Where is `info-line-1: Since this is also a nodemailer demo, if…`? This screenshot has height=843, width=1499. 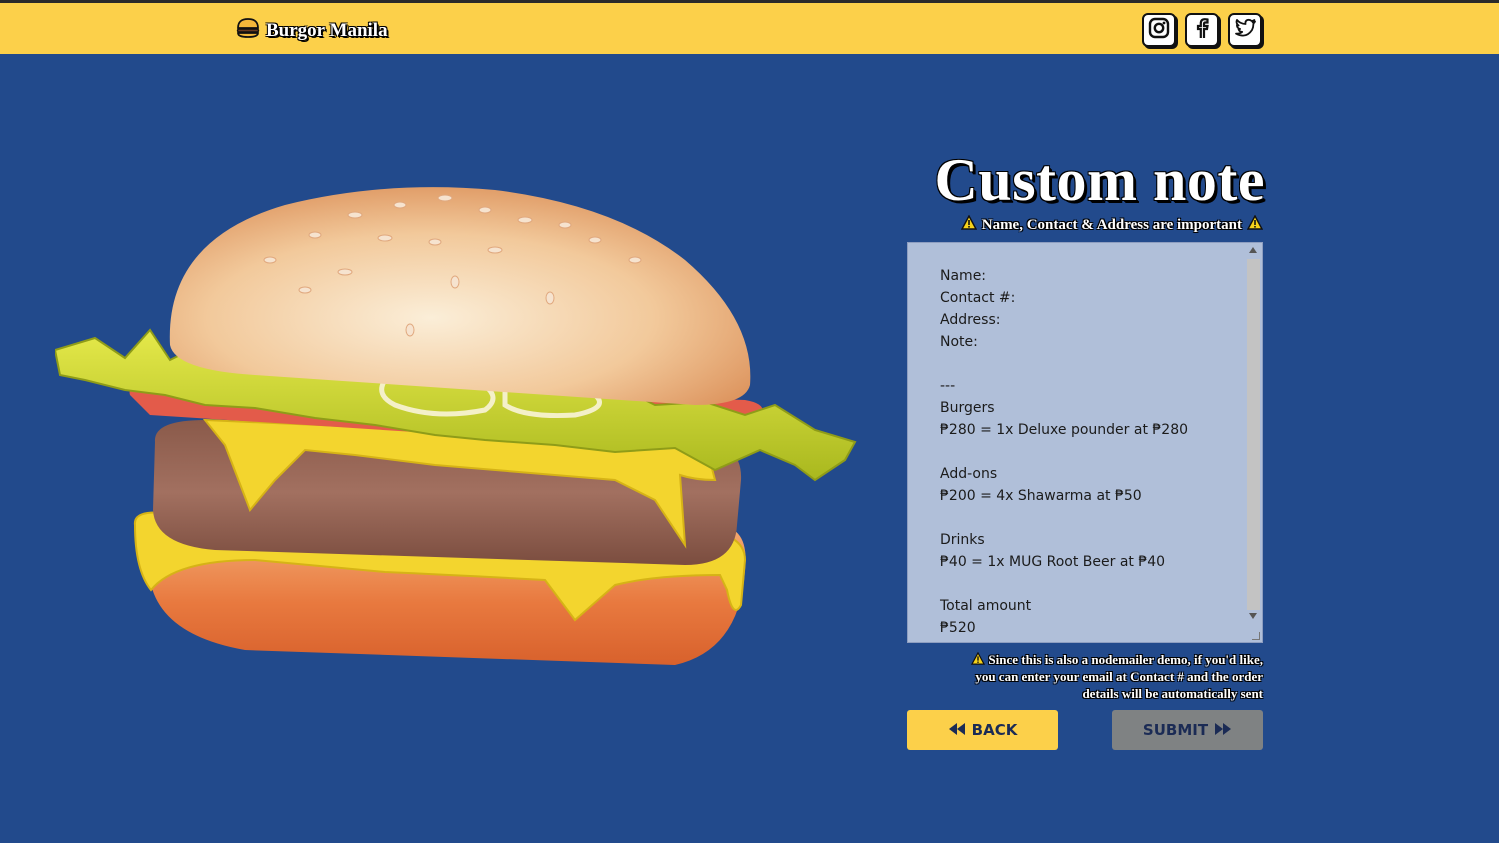
info-line-1: Since this is also a nodemailer demo, if… is located at coordinates (1084, 659).